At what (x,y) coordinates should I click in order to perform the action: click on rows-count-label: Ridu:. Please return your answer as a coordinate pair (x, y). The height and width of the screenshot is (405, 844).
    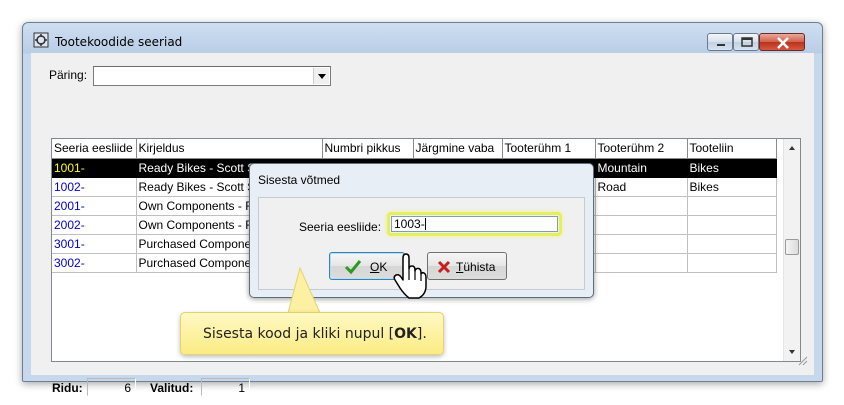
    Looking at the image, I should click on (67, 388).